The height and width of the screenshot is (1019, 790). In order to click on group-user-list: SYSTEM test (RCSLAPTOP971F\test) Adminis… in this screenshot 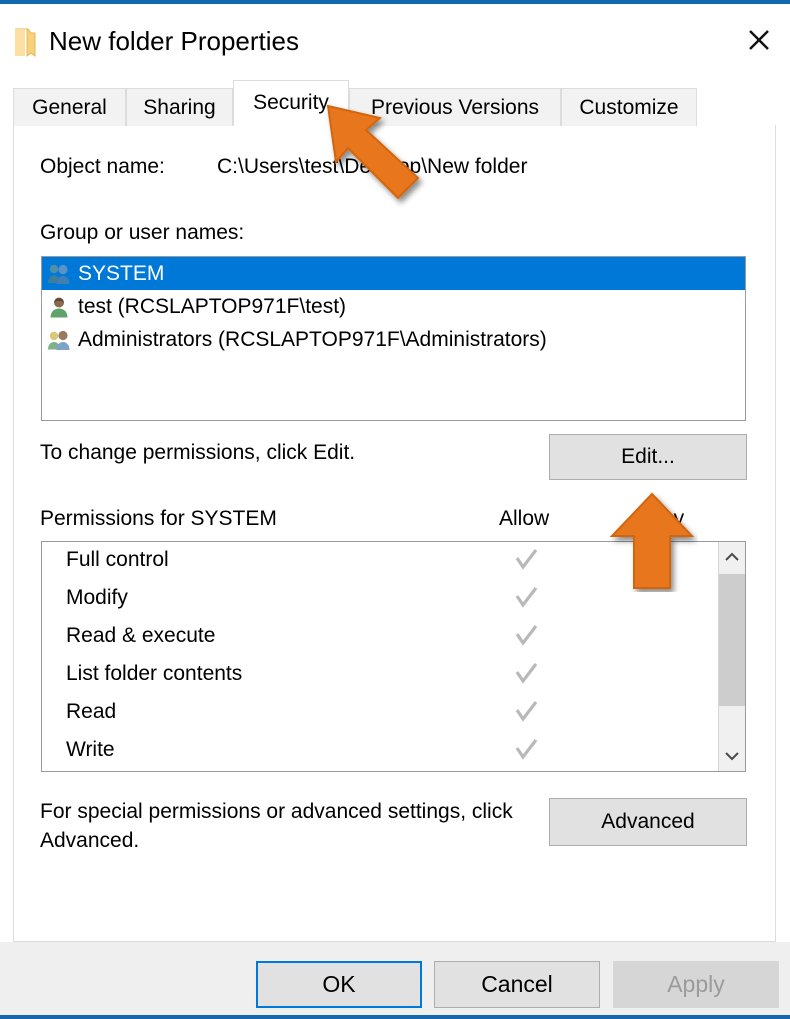, I will do `click(393, 338)`.